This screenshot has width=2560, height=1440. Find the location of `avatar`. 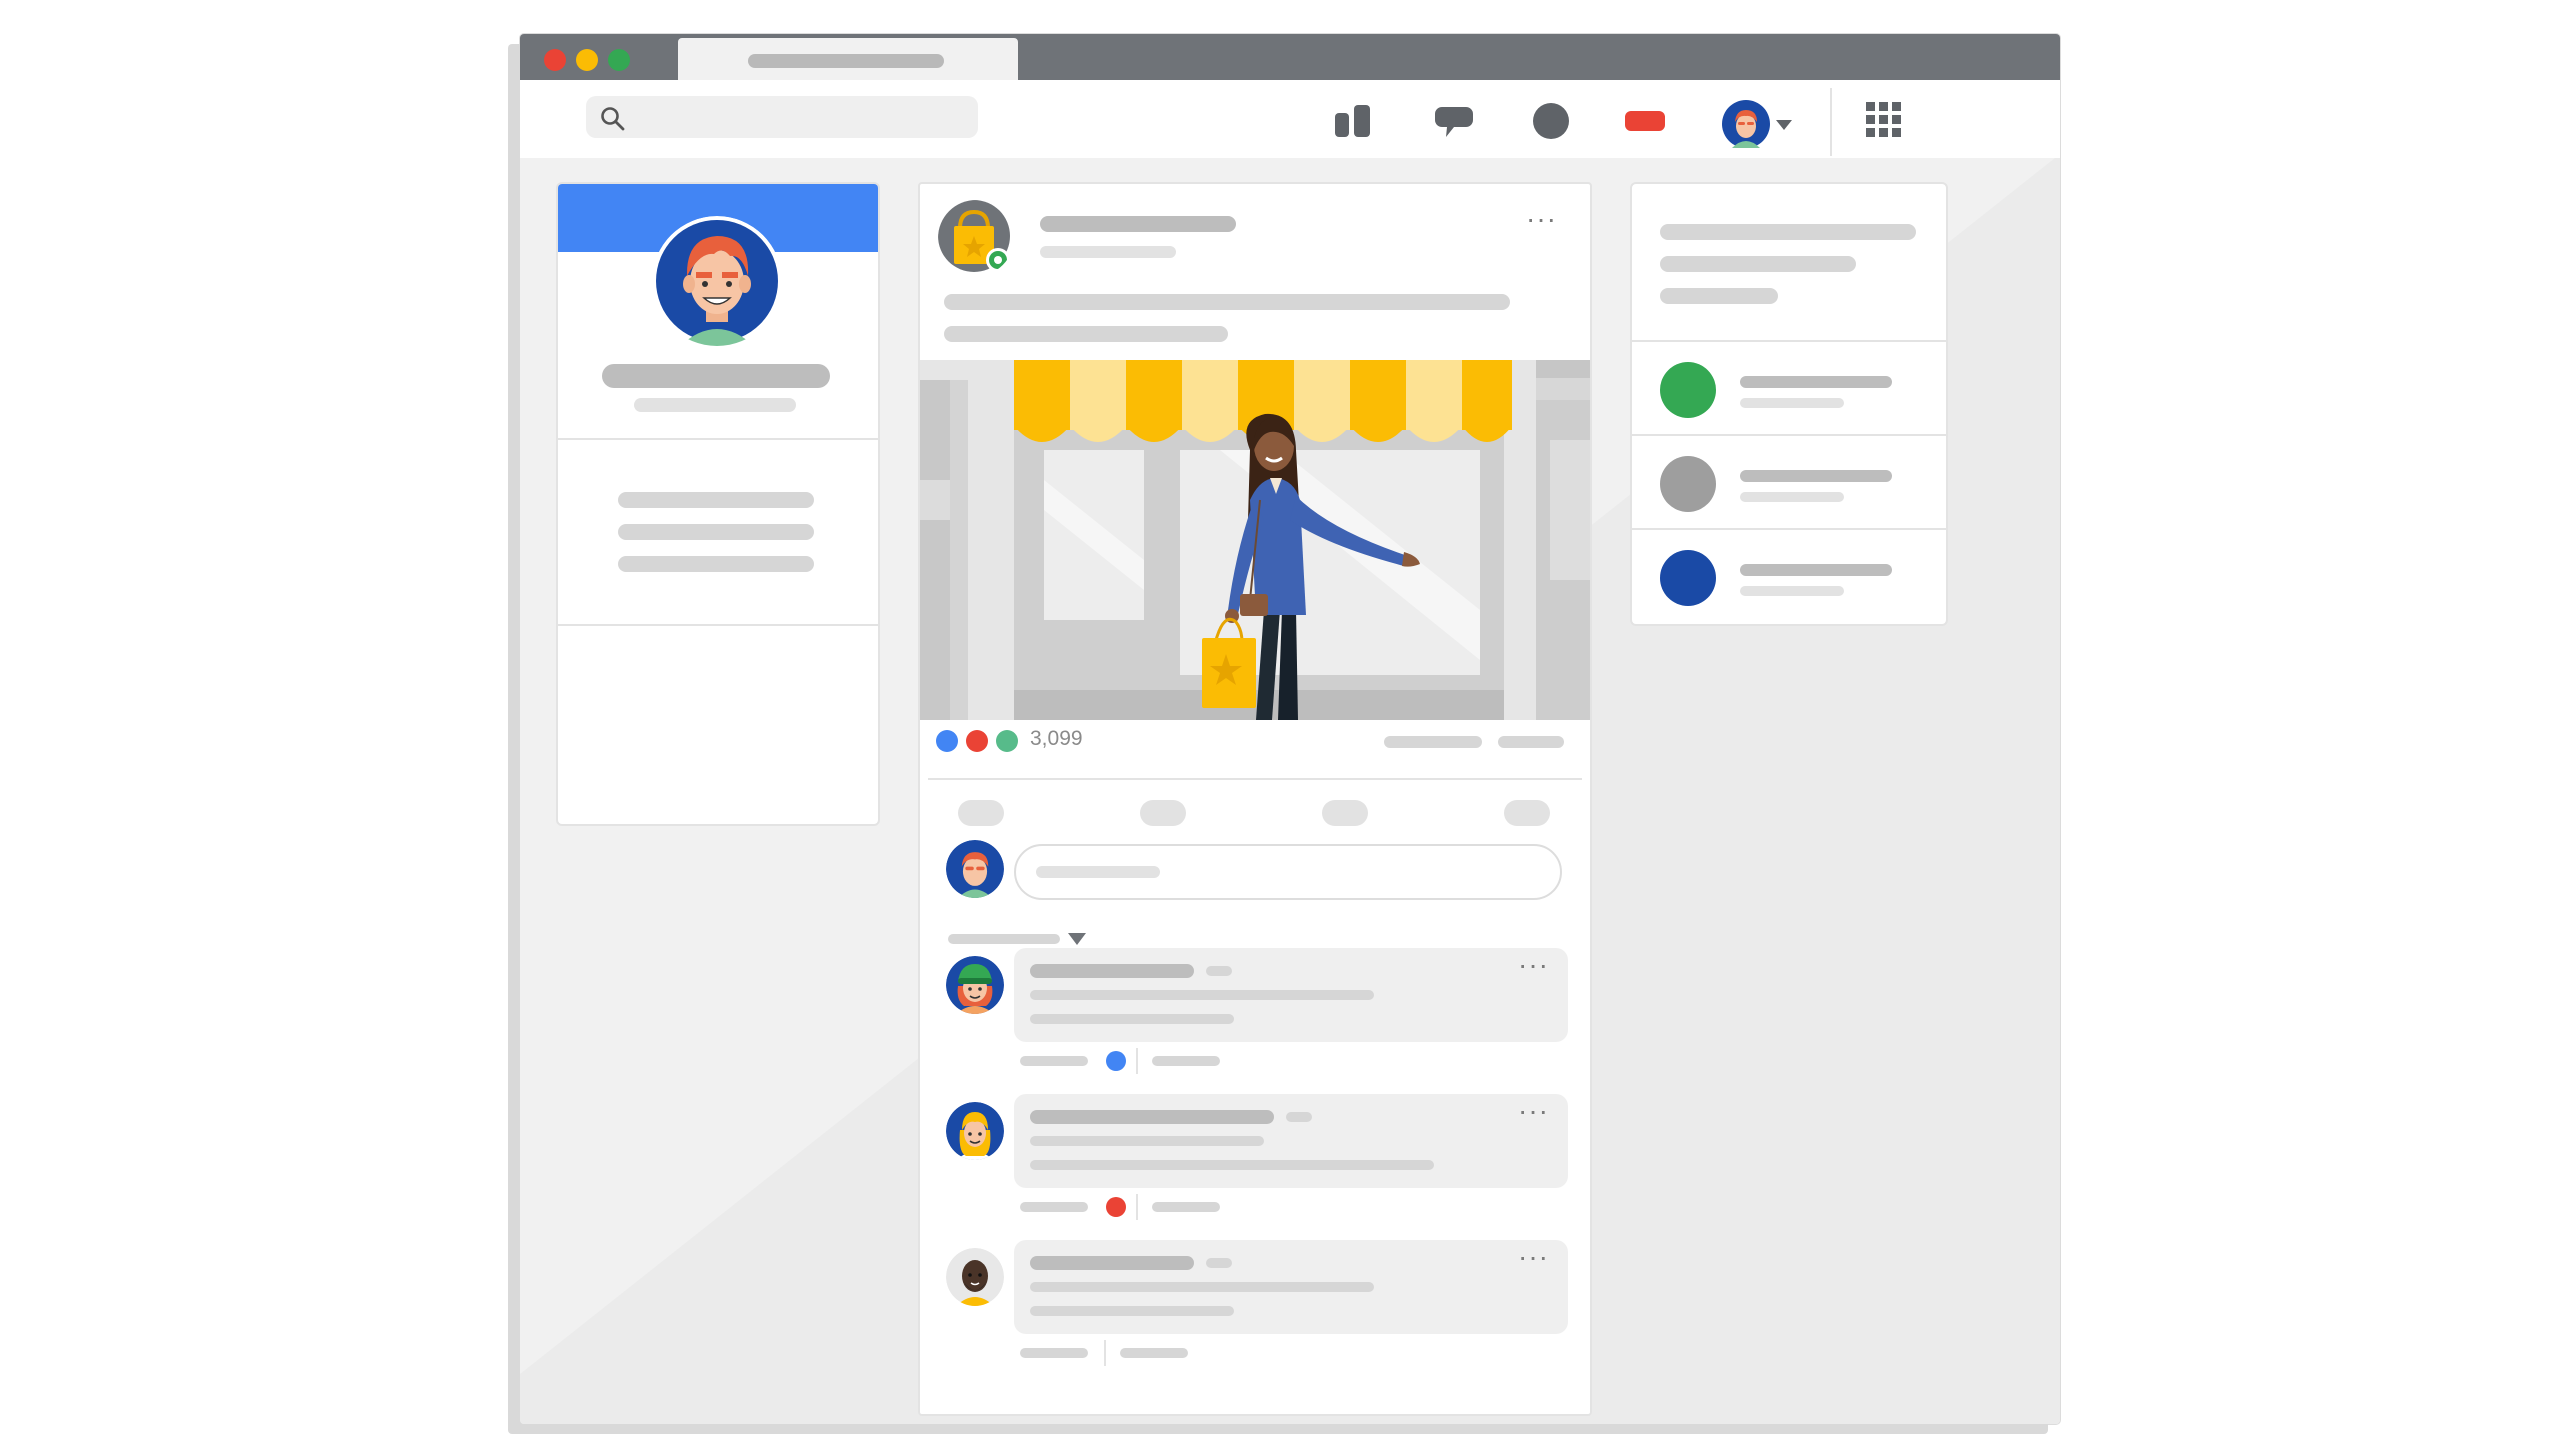

avatar is located at coordinates (1746, 124).